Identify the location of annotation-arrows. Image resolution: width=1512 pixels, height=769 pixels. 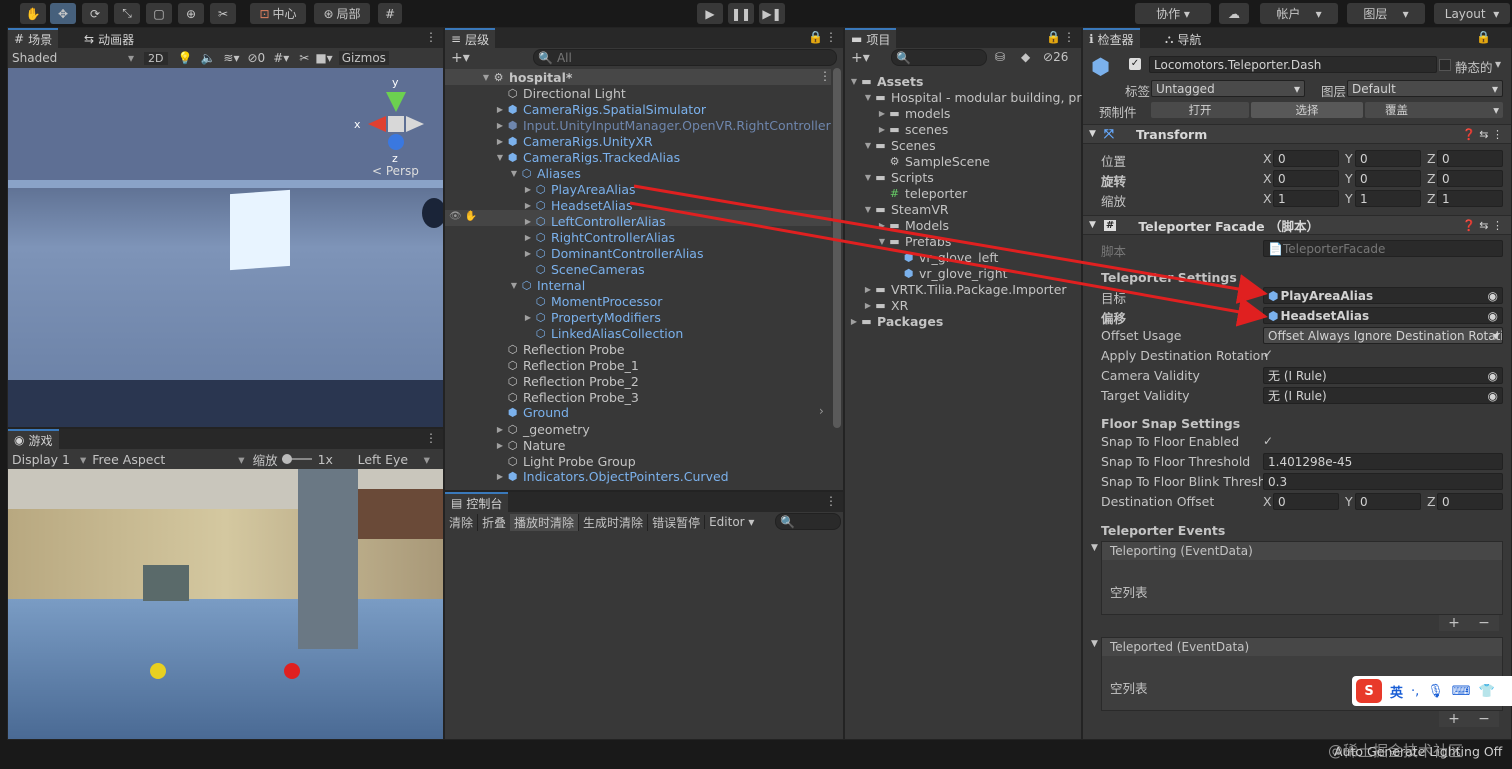
(948, 255).